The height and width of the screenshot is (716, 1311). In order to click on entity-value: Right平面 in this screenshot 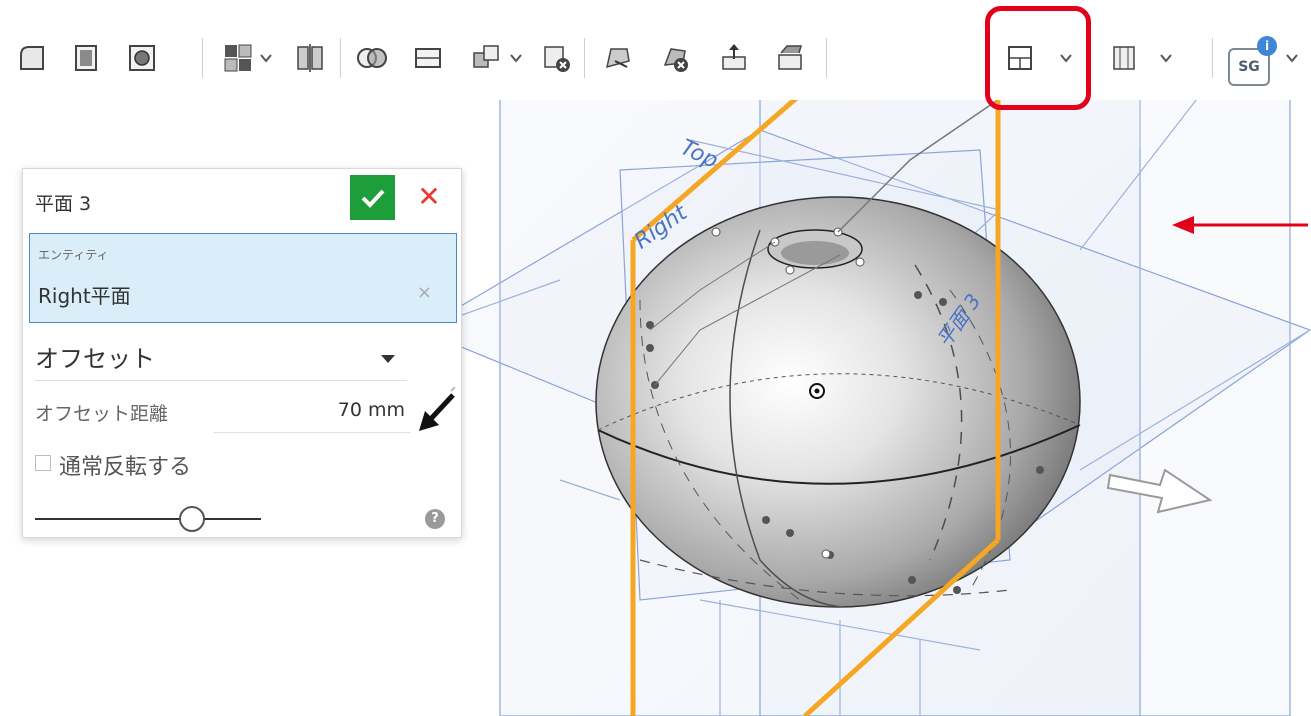, I will do `click(84, 296)`.